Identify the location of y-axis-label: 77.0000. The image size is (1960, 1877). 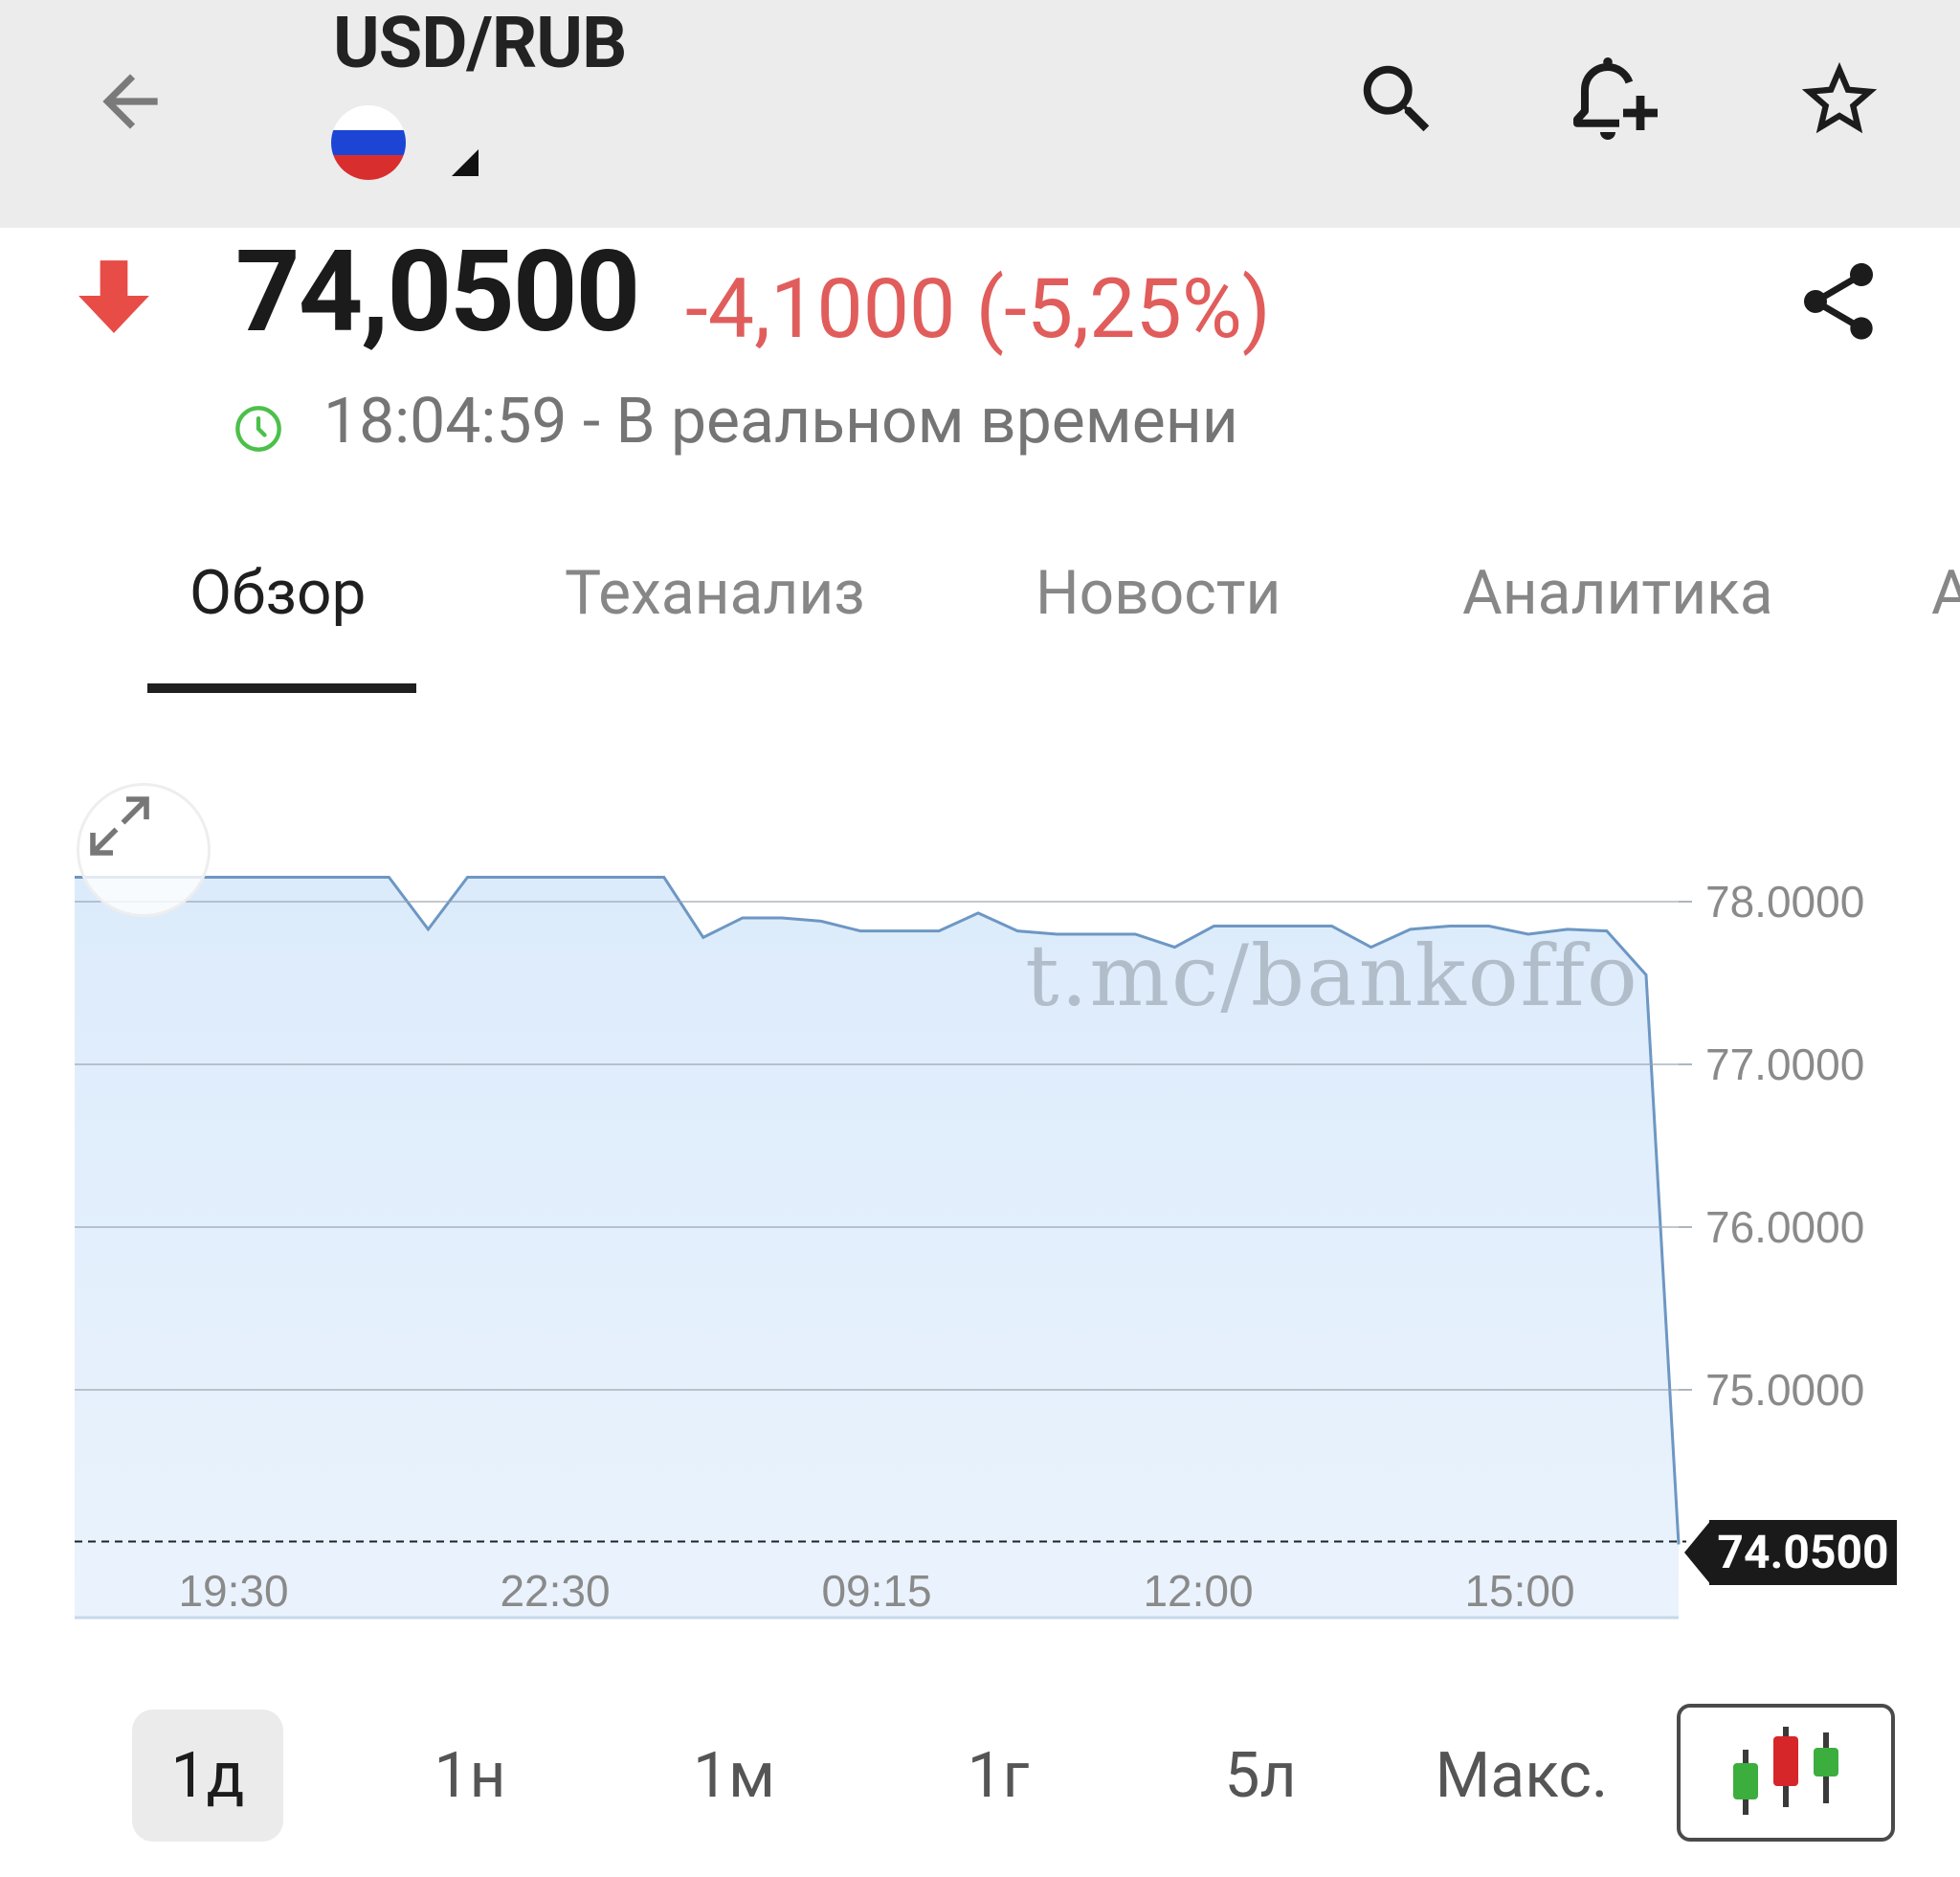
(1785, 1064).